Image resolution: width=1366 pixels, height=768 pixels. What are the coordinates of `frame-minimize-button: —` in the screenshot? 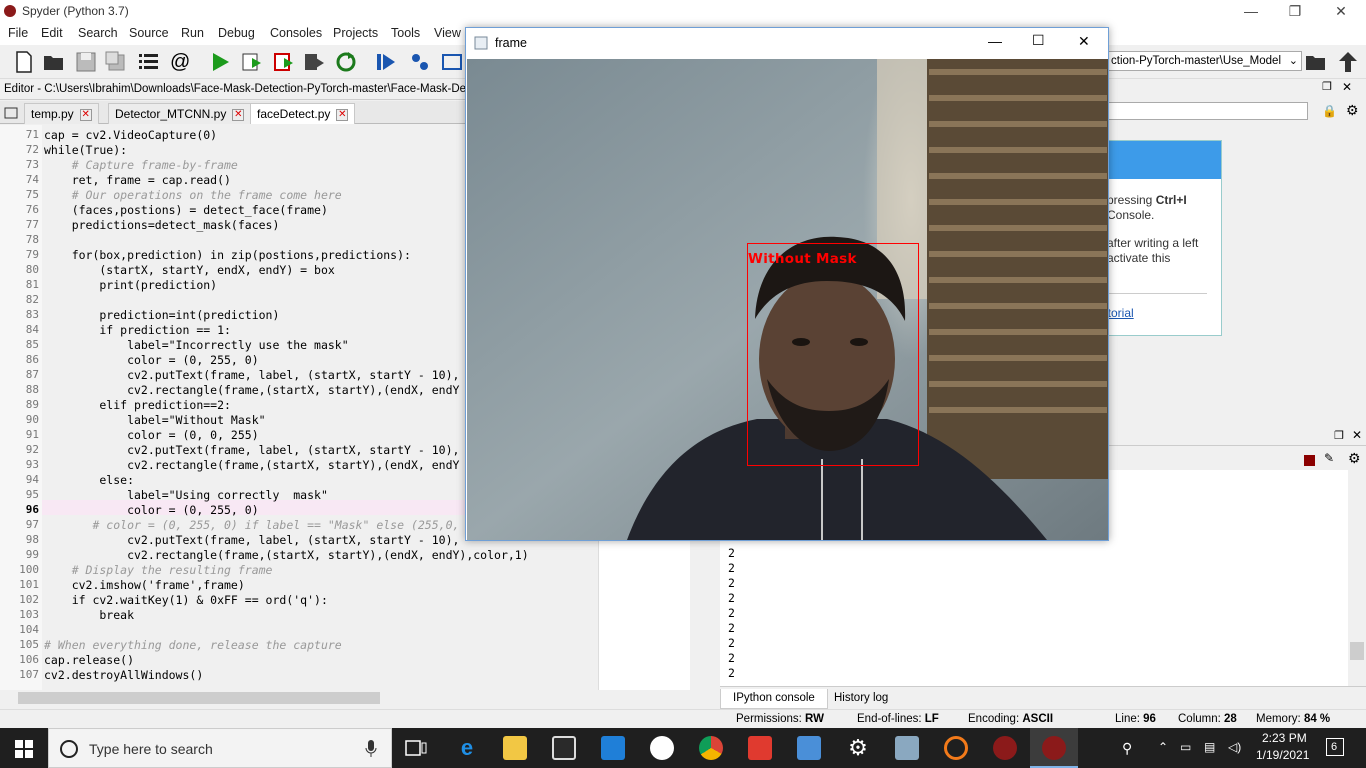 It's located at (995, 41).